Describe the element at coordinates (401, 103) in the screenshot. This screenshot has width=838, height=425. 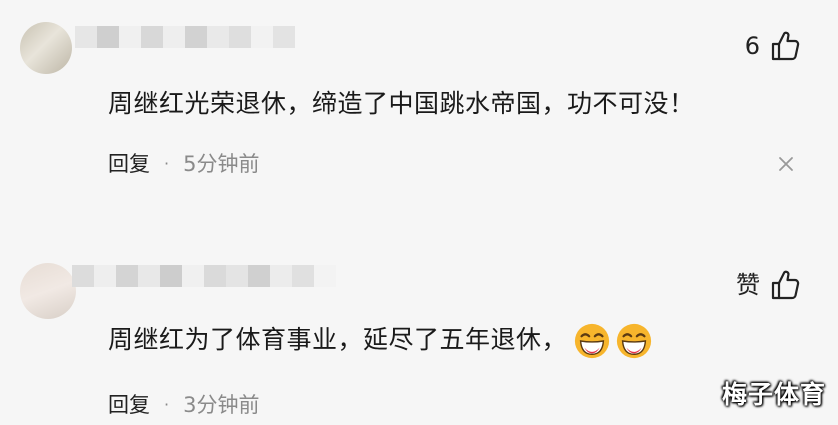
I see `comment-text: 周继红光荣退休，缔造了中国跳水帝国，功不可没！` at that location.